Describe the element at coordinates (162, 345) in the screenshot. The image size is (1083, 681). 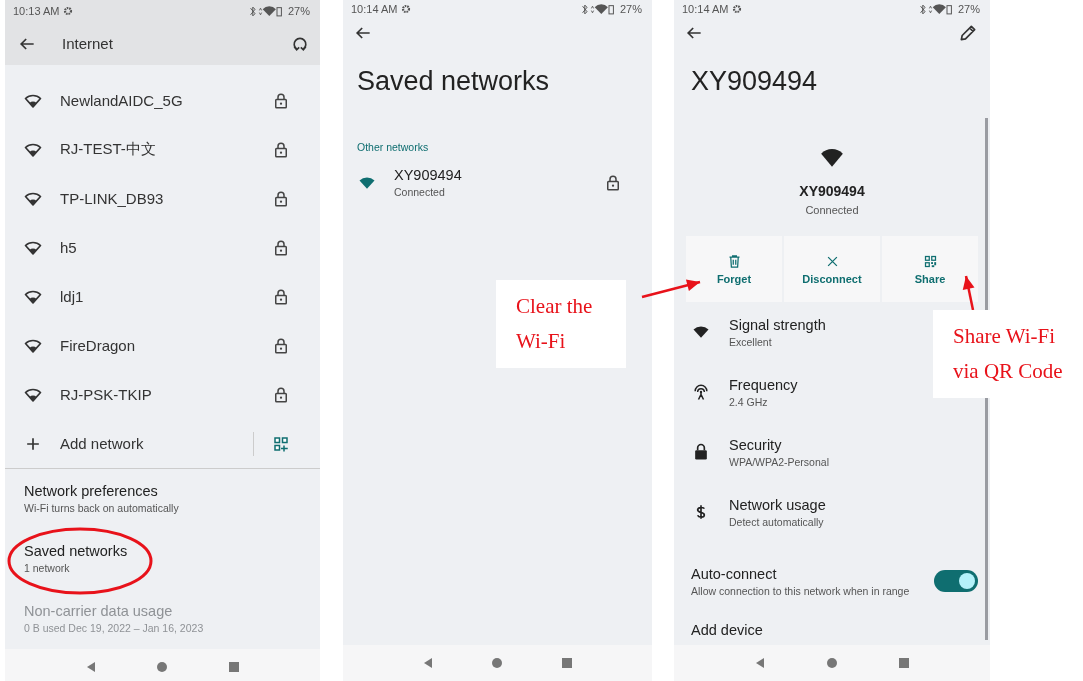
I see `network-item: FireDragon` at that location.